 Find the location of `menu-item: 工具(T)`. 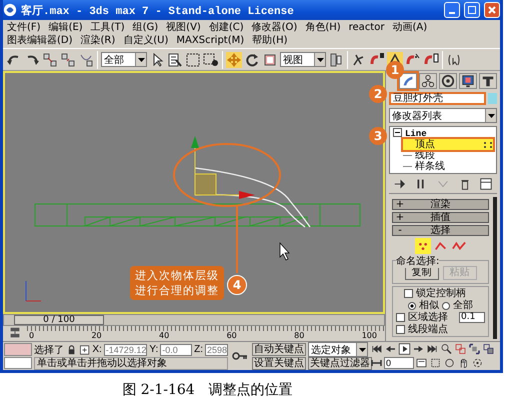

menu-item: 工具(T) is located at coordinates (107, 27).